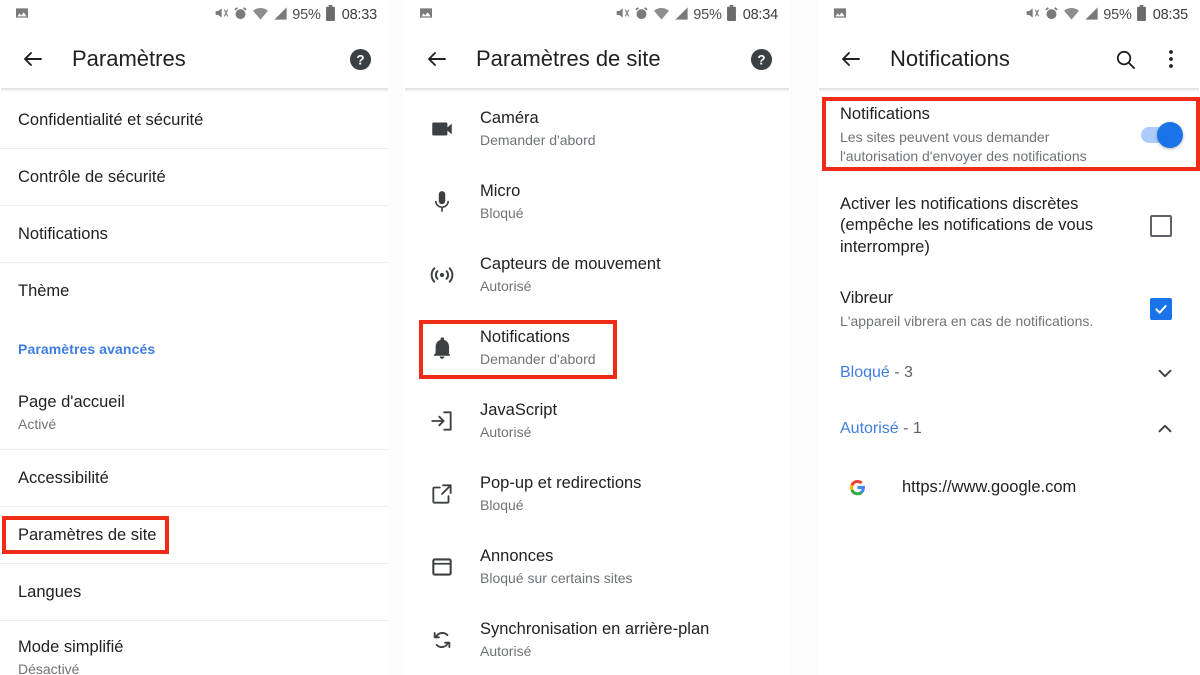 This screenshot has width=1200, height=675. I want to click on vibrate-control, so click(1161, 309).